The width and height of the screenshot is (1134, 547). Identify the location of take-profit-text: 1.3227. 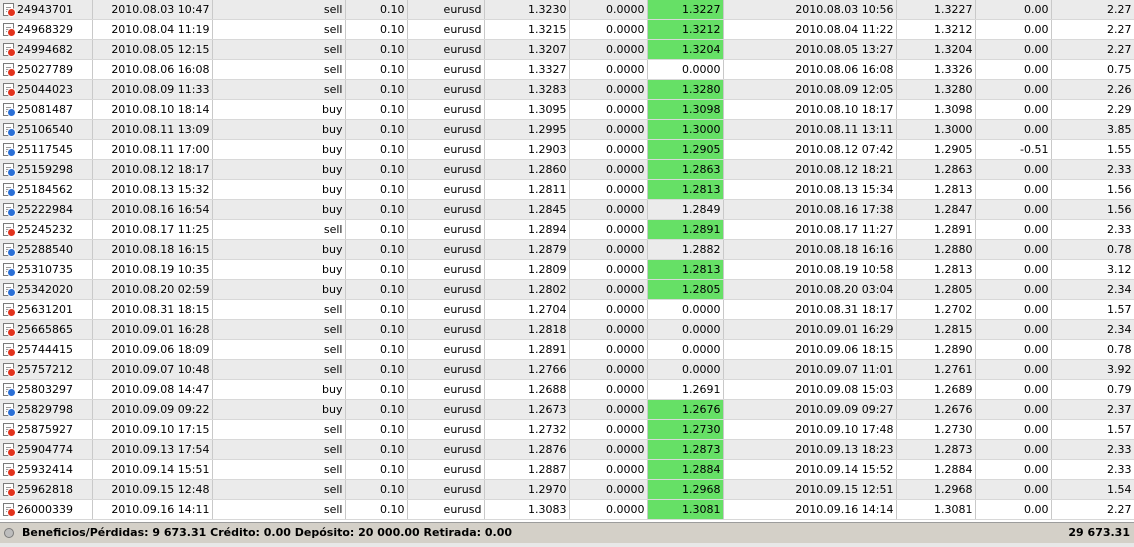
(701, 9).